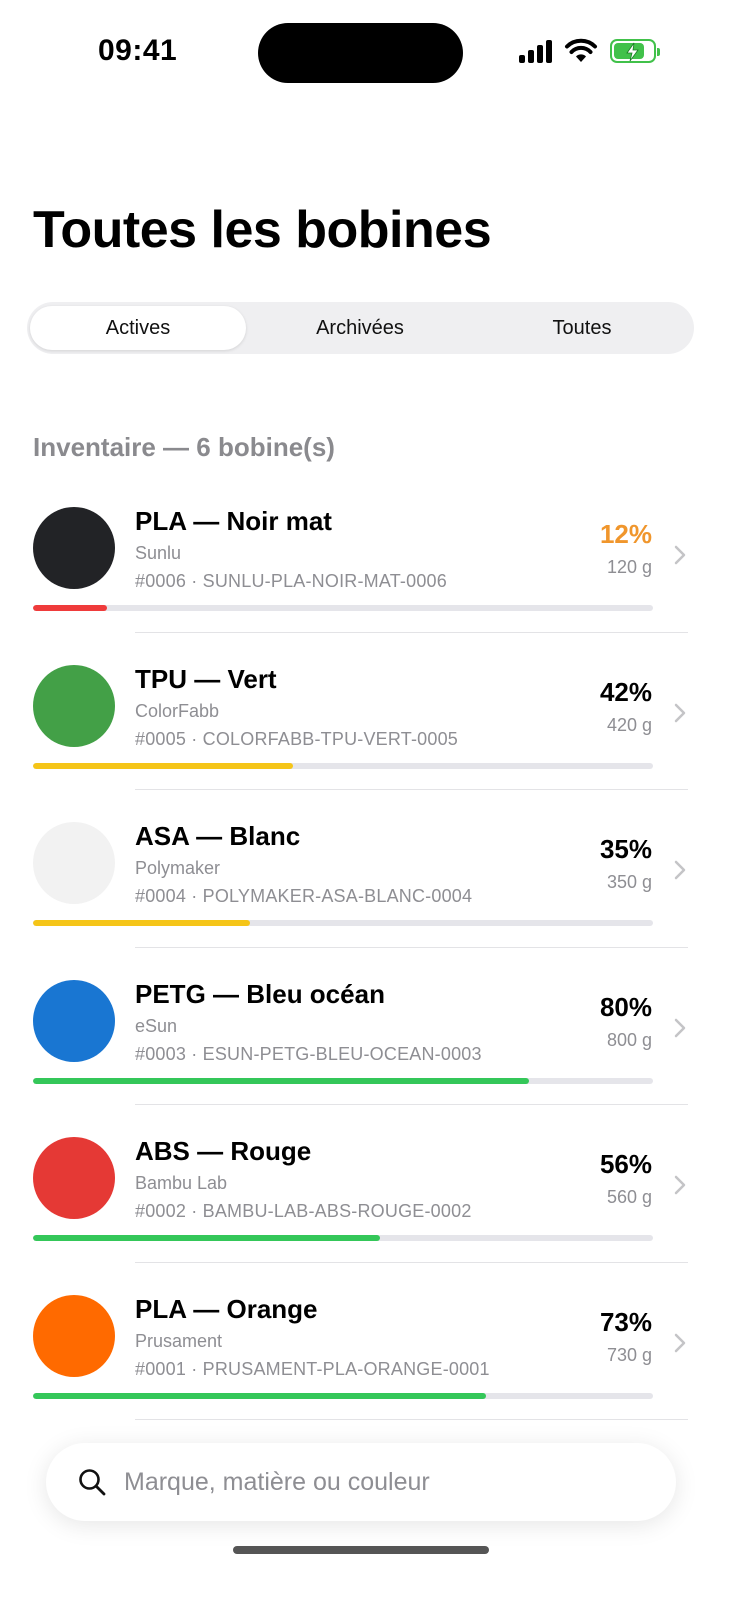 Image resolution: width=736 pixels, height=1600 pixels. I want to click on spool-weight: 560 g, so click(629, 1197).